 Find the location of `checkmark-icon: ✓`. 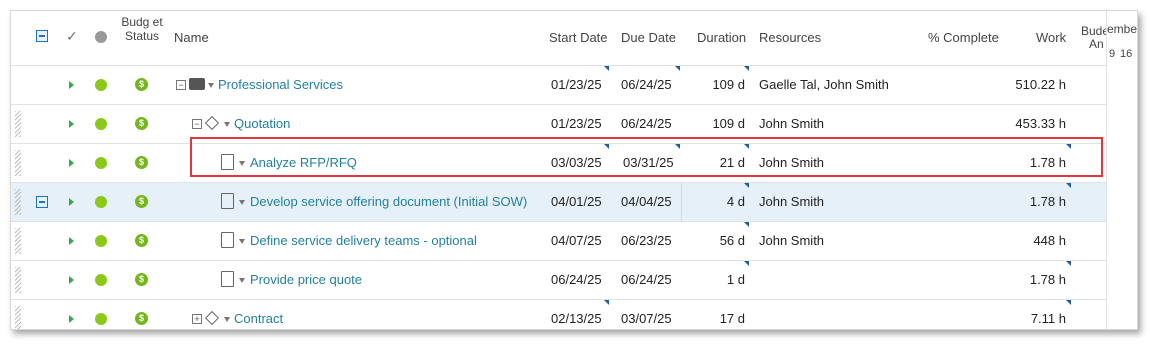

checkmark-icon: ✓ is located at coordinates (72, 36).